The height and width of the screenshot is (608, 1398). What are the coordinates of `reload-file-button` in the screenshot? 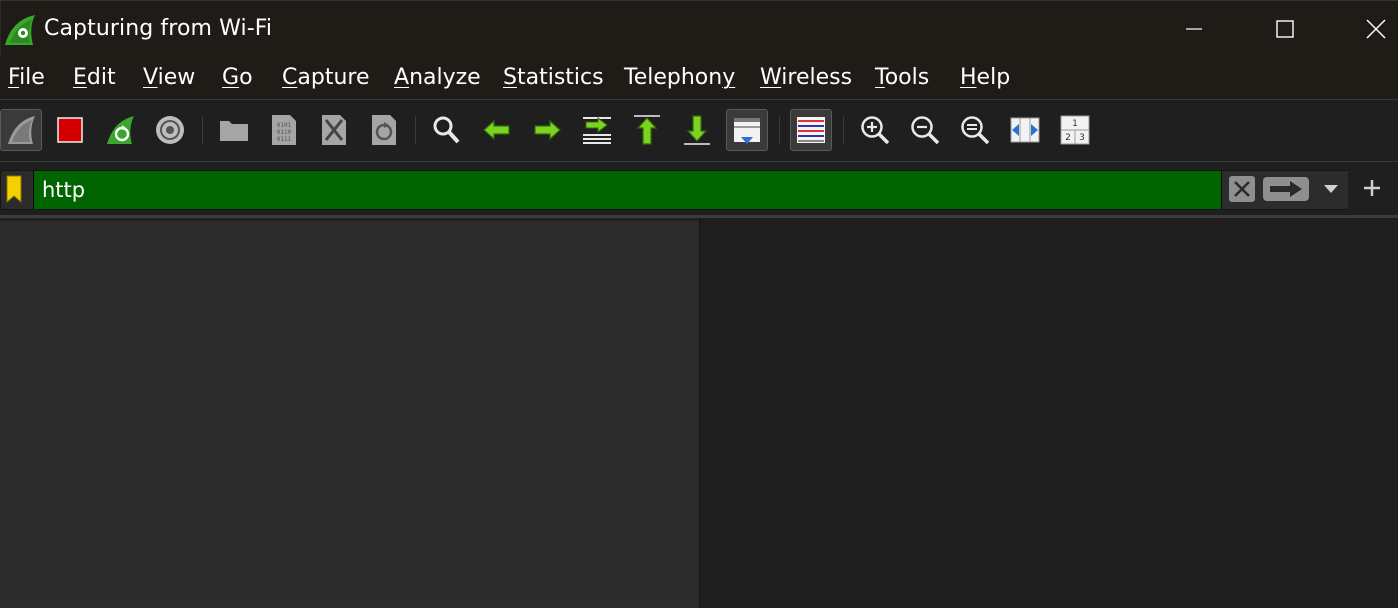 It's located at (384, 130).